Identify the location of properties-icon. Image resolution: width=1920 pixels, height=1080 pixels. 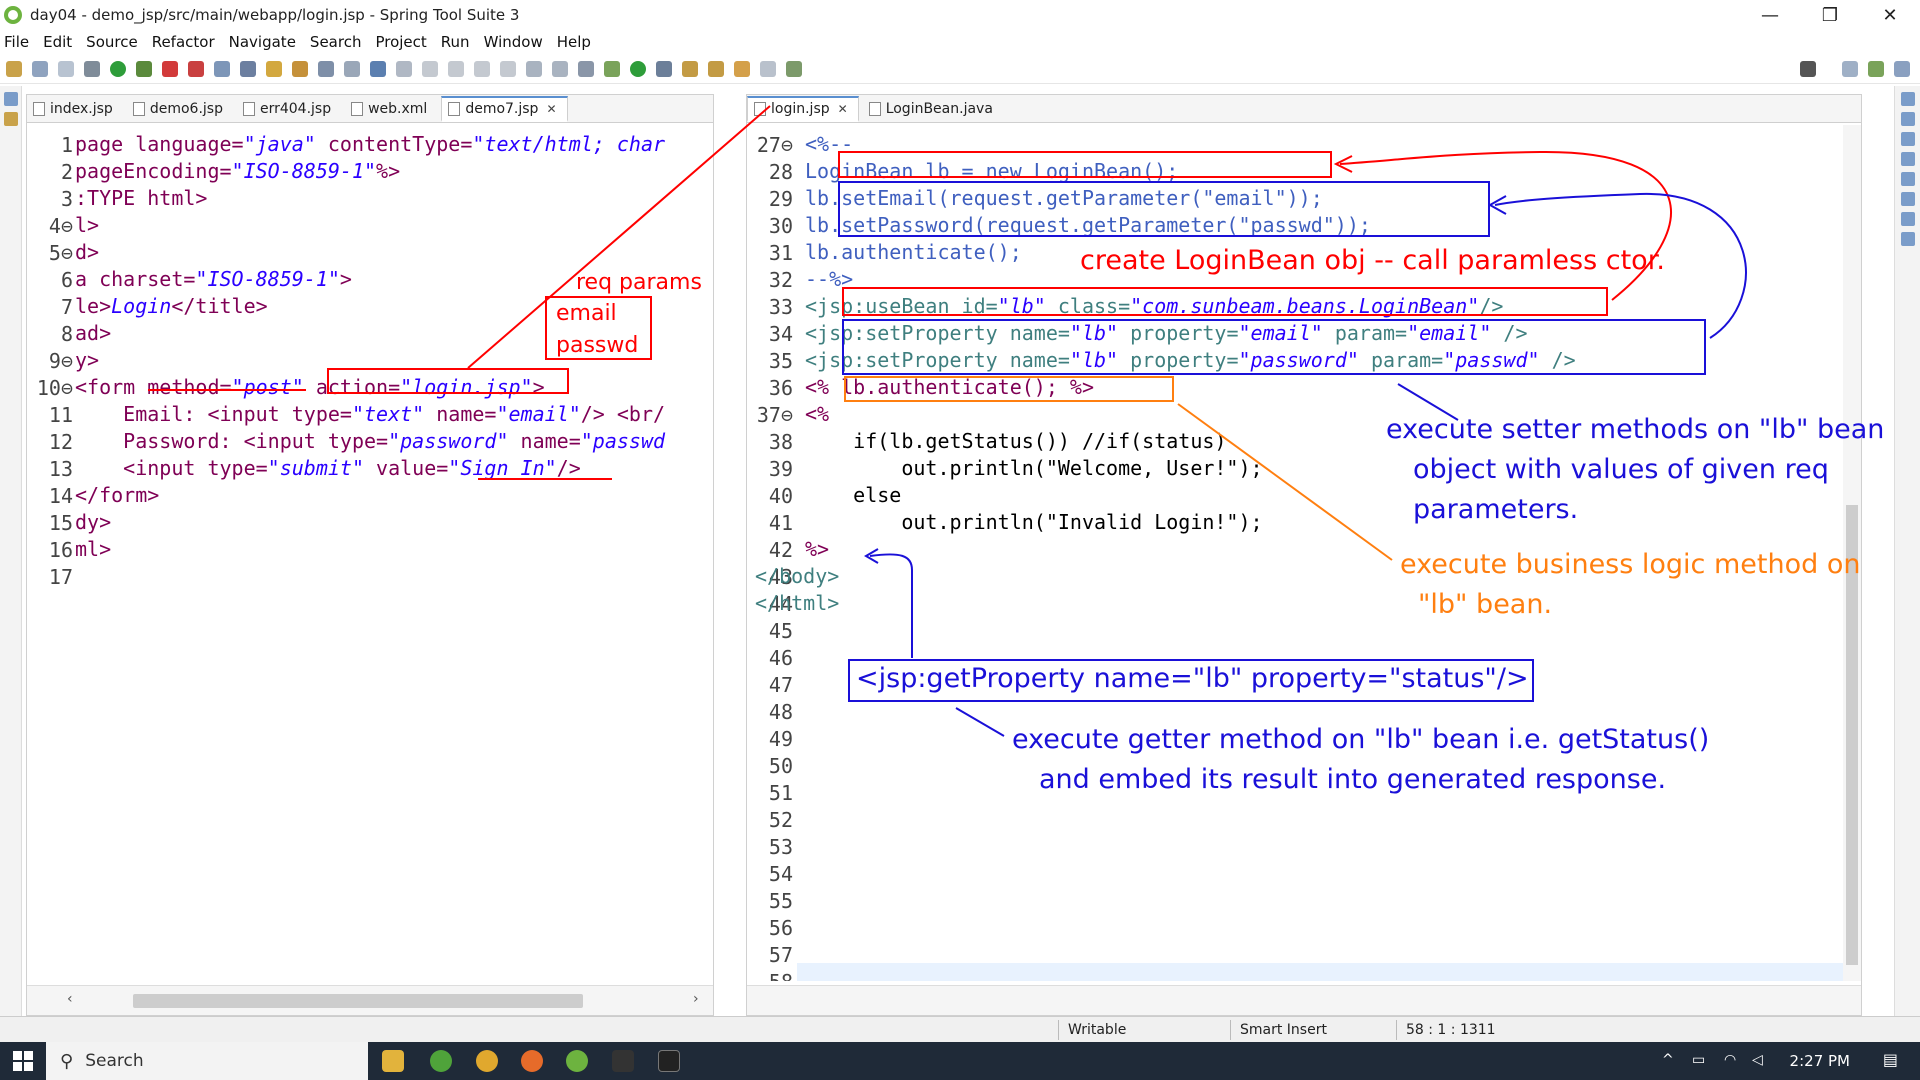
(1907, 179).